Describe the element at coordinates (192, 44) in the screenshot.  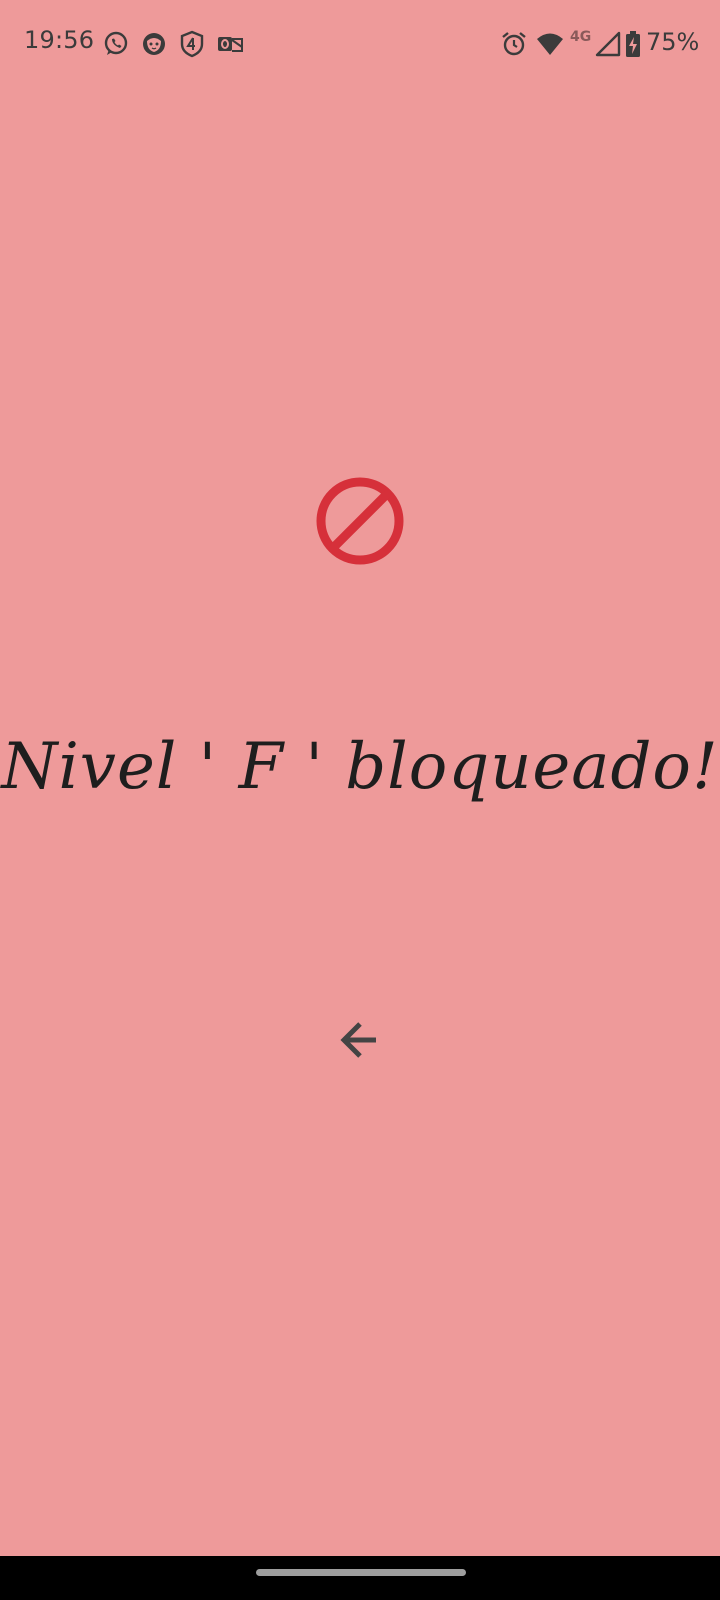
I see `shield-4-icon` at that location.